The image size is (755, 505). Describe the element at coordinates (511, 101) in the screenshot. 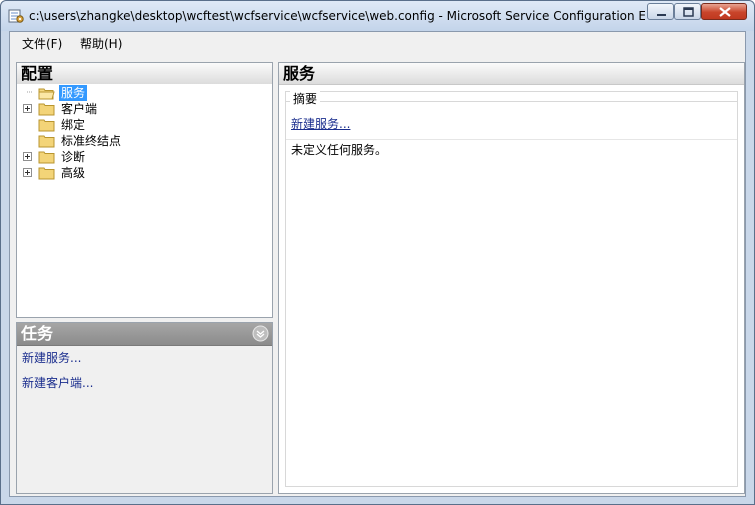

I see `group-divider` at that location.